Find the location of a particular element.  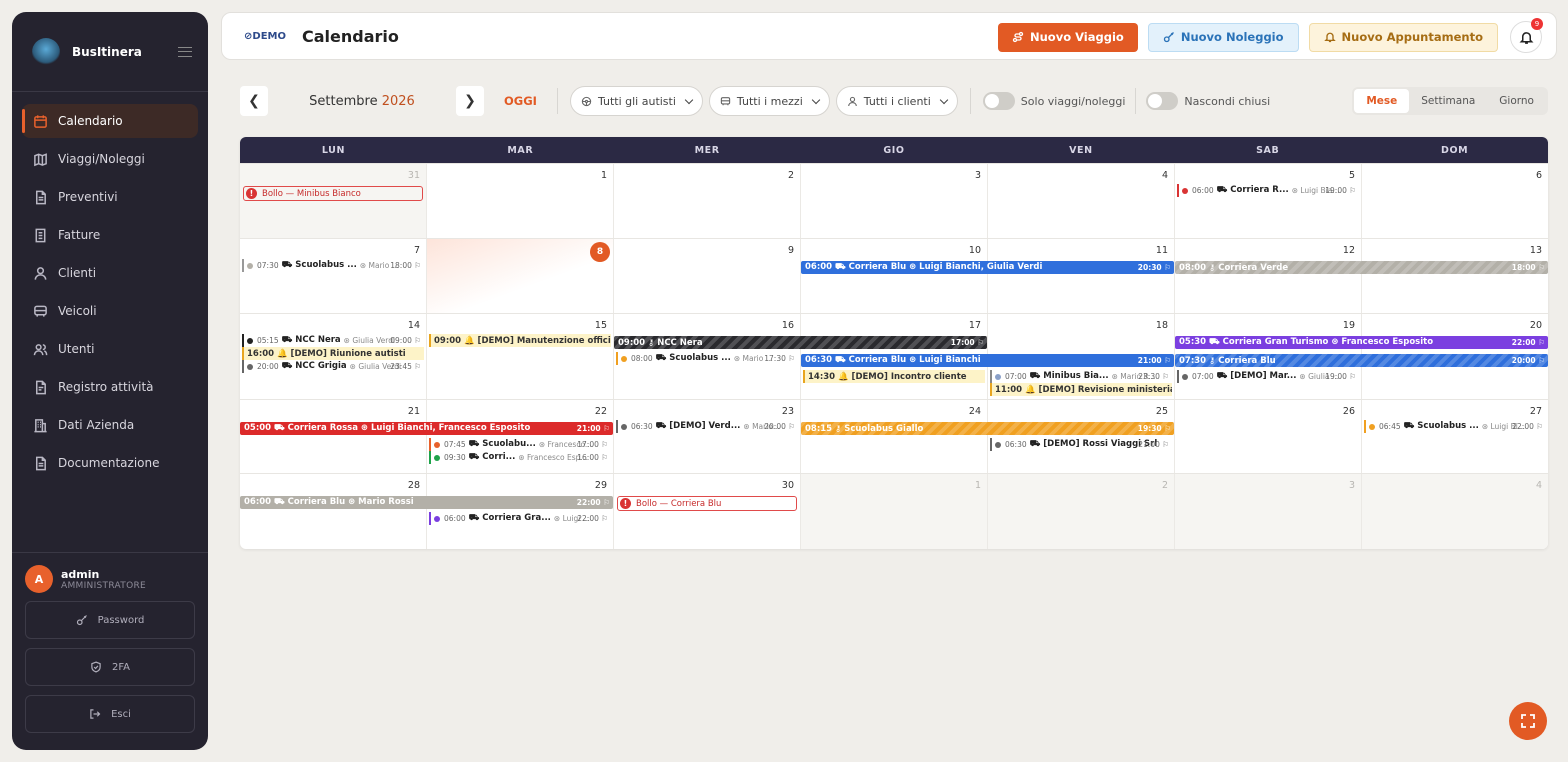

day-cell: 21 is located at coordinates (333, 436).